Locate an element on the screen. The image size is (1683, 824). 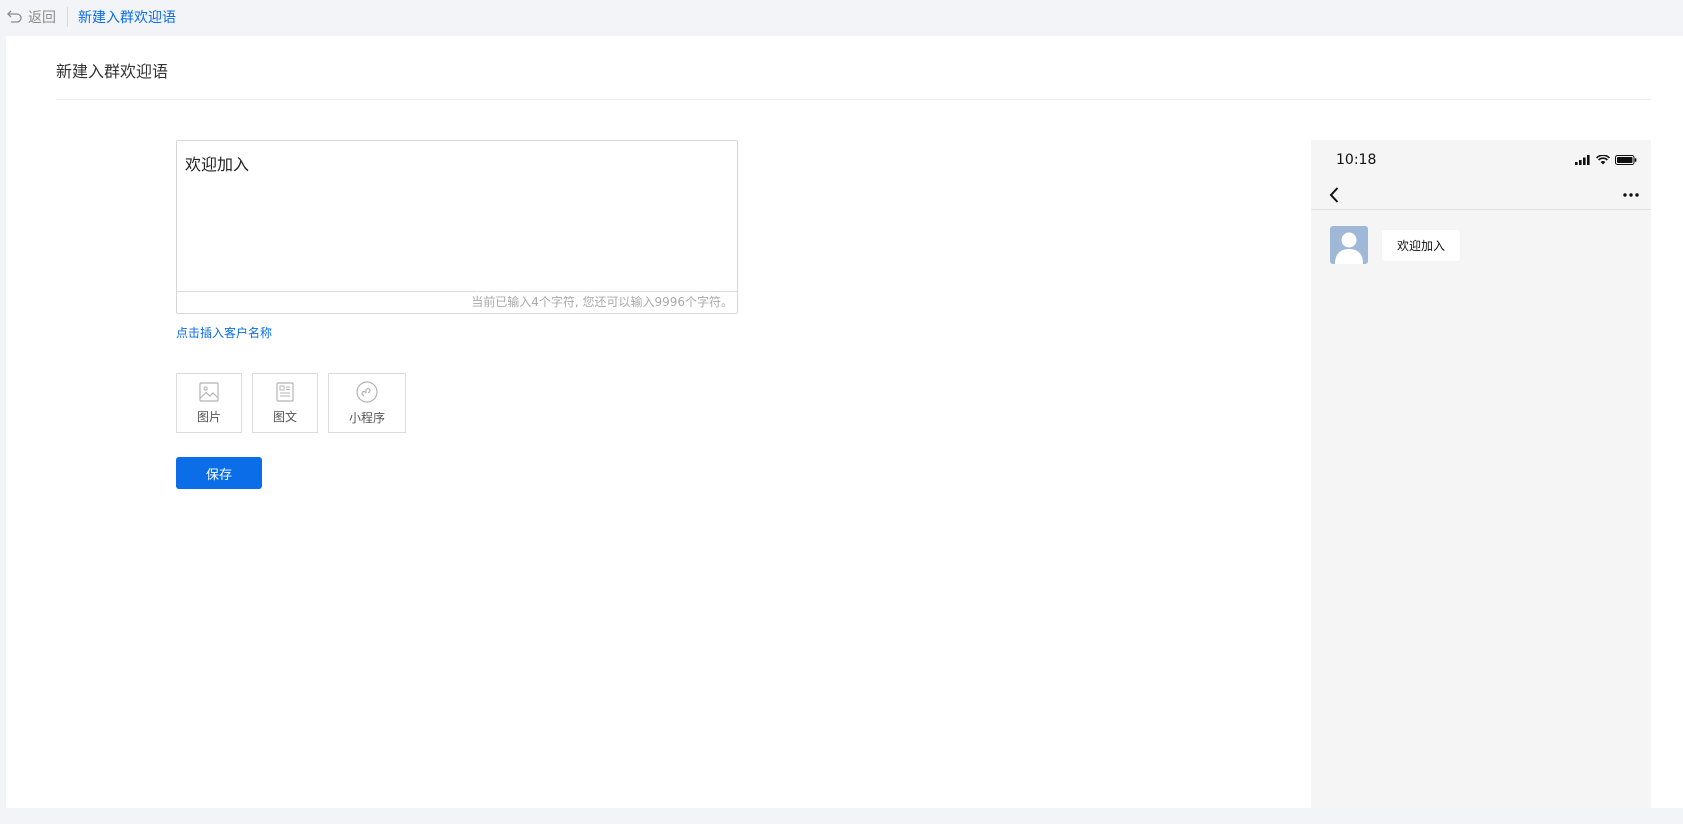
welcome-message-input is located at coordinates (457, 216).